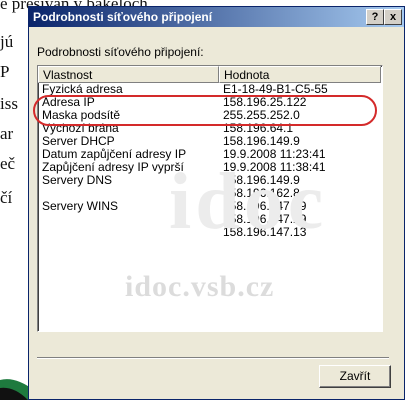 The image size is (405, 400). I want to click on titlebar-close-button: x, so click(393, 17).